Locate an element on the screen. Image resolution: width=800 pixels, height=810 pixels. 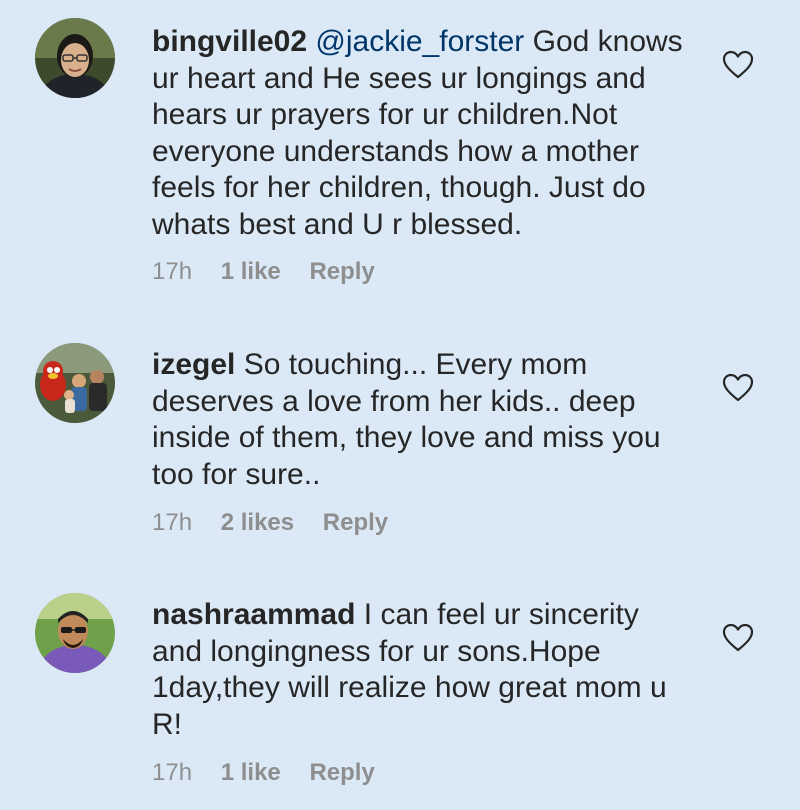
family-group-photo-avatar-icon is located at coordinates (75, 383).